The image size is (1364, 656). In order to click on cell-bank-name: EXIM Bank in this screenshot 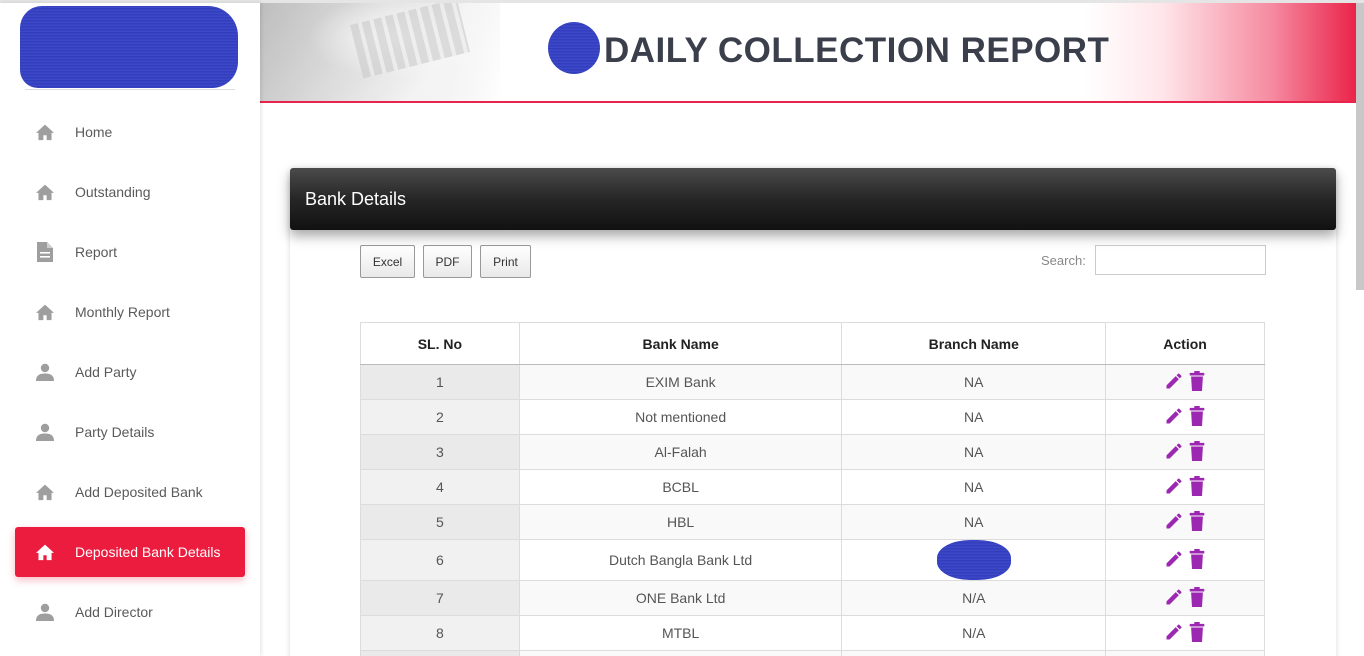, I will do `click(680, 382)`.